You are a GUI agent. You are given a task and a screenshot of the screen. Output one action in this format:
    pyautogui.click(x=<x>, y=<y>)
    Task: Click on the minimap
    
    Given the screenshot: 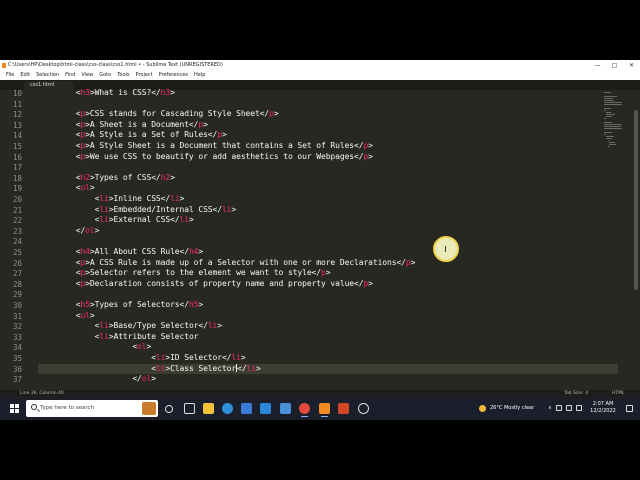 What is the action you would take?
    pyautogui.click(x=612, y=122)
    